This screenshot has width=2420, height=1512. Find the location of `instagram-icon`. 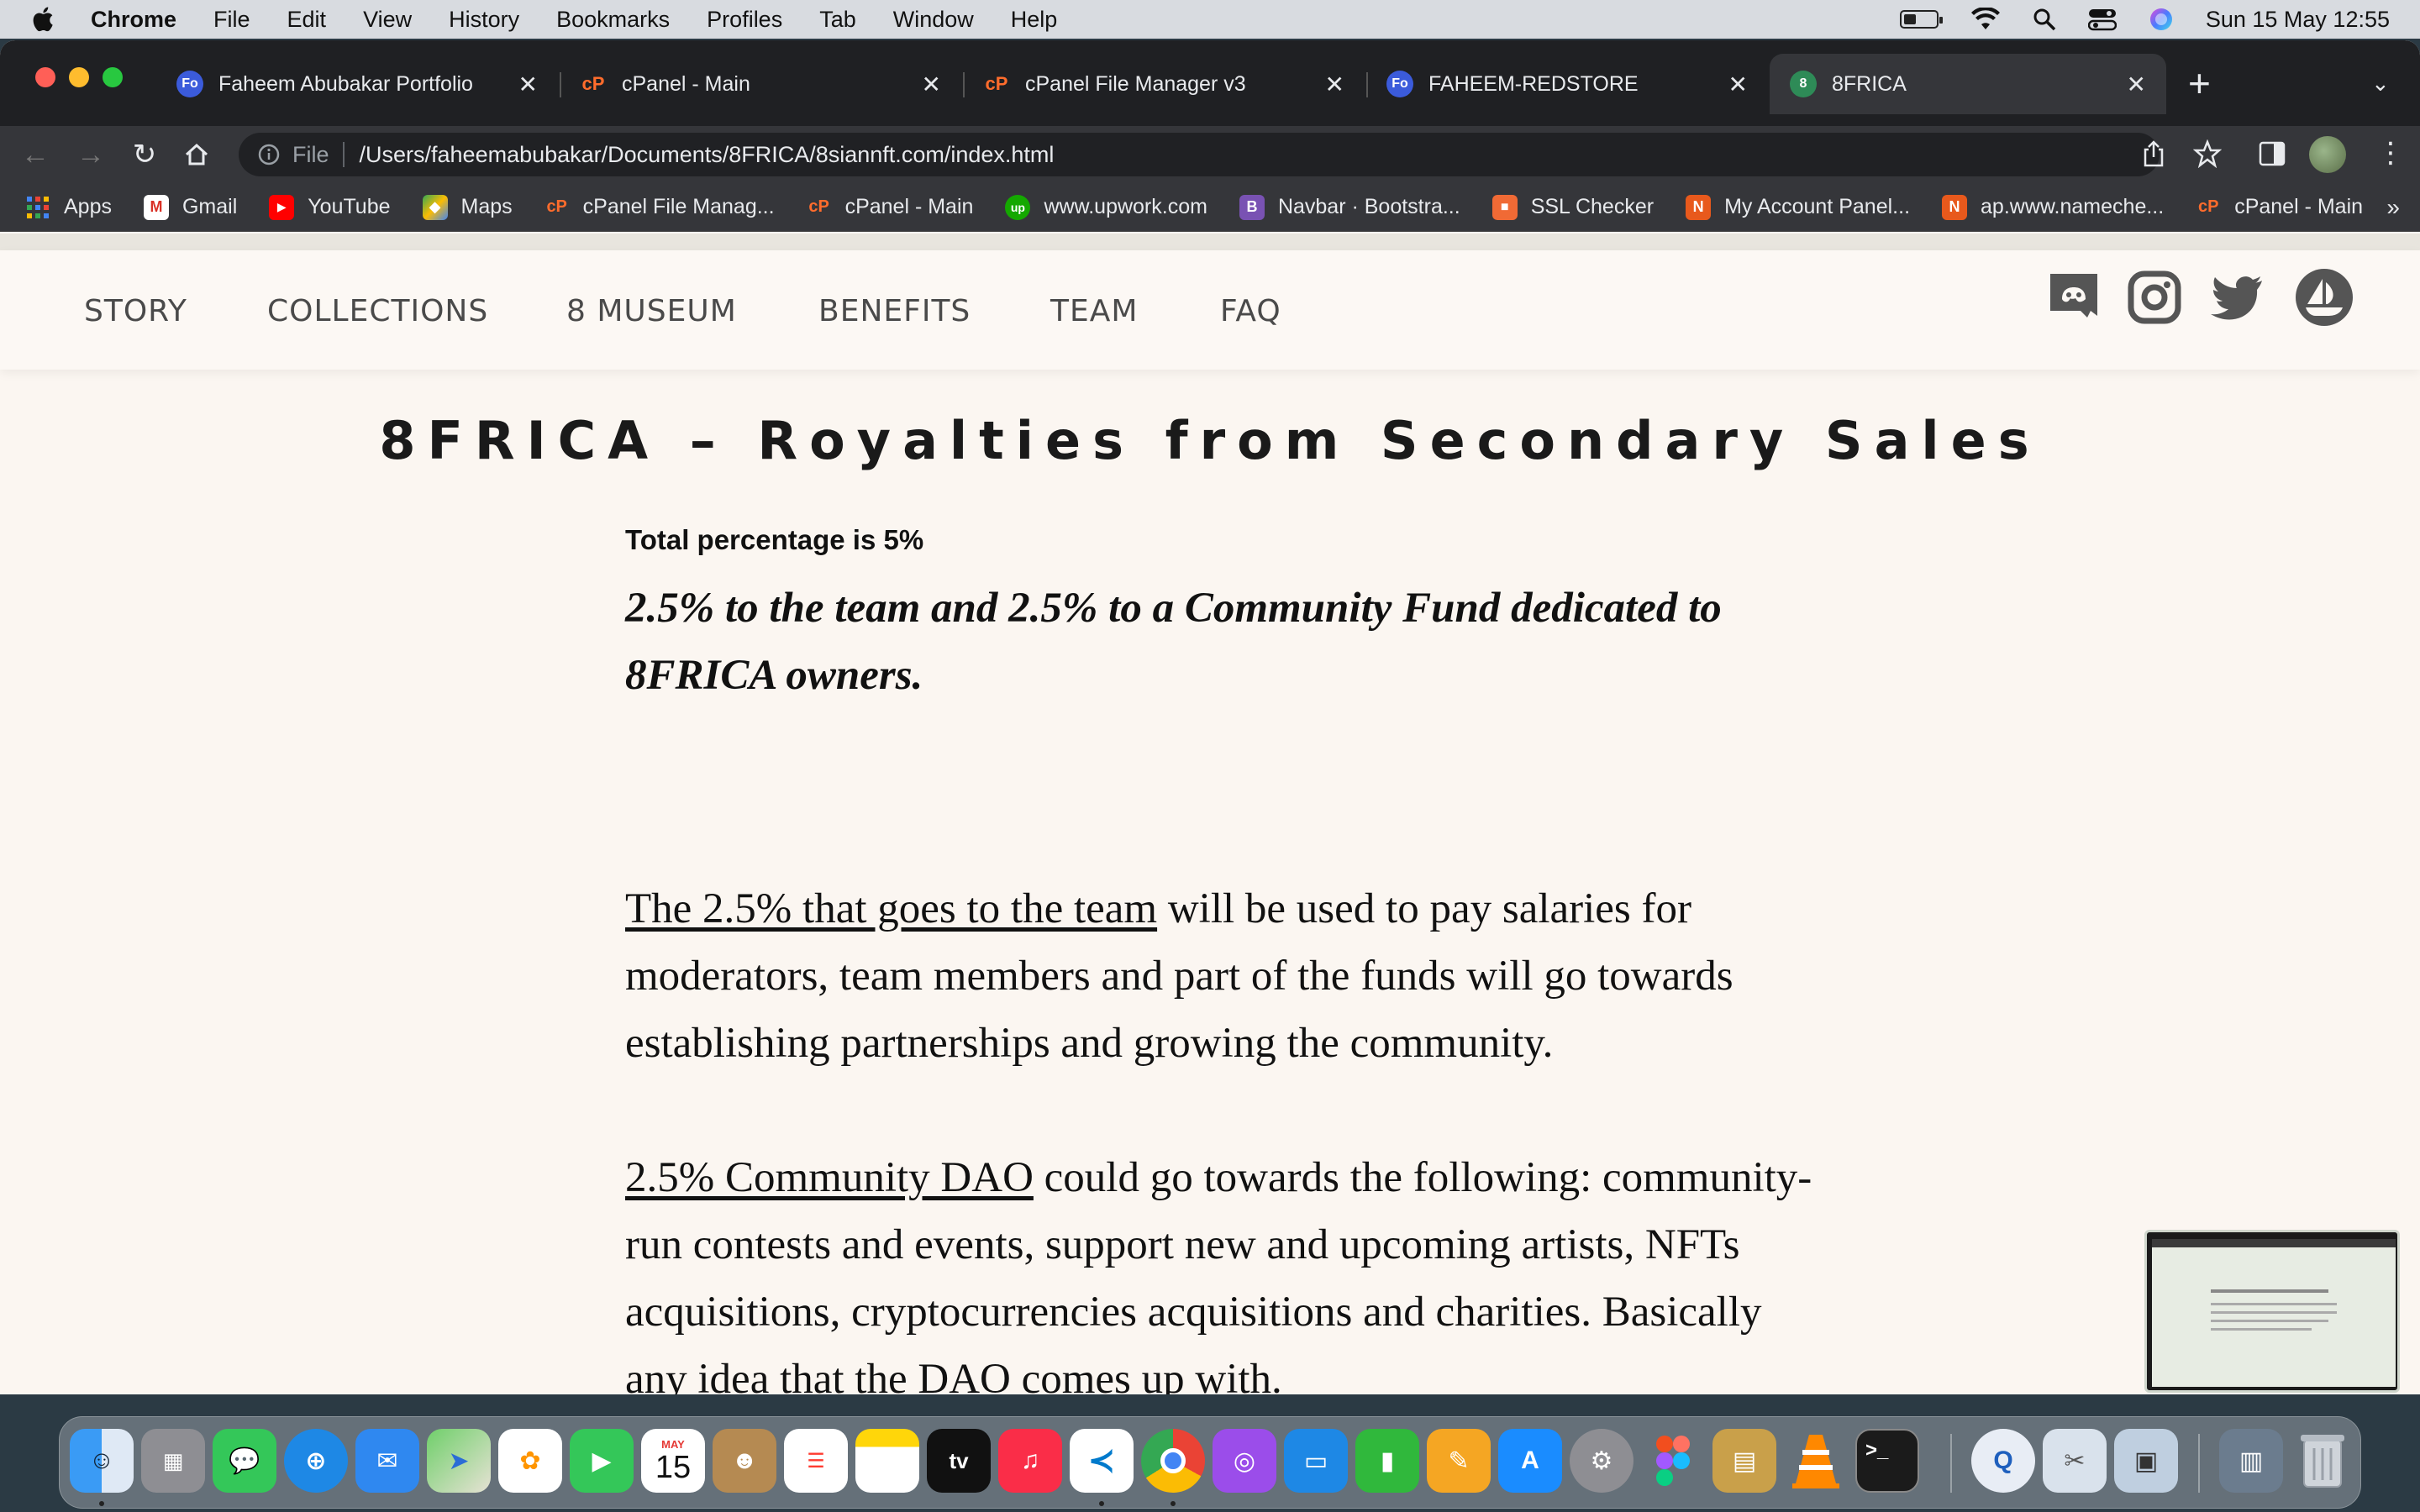

instagram-icon is located at coordinates (2154, 297).